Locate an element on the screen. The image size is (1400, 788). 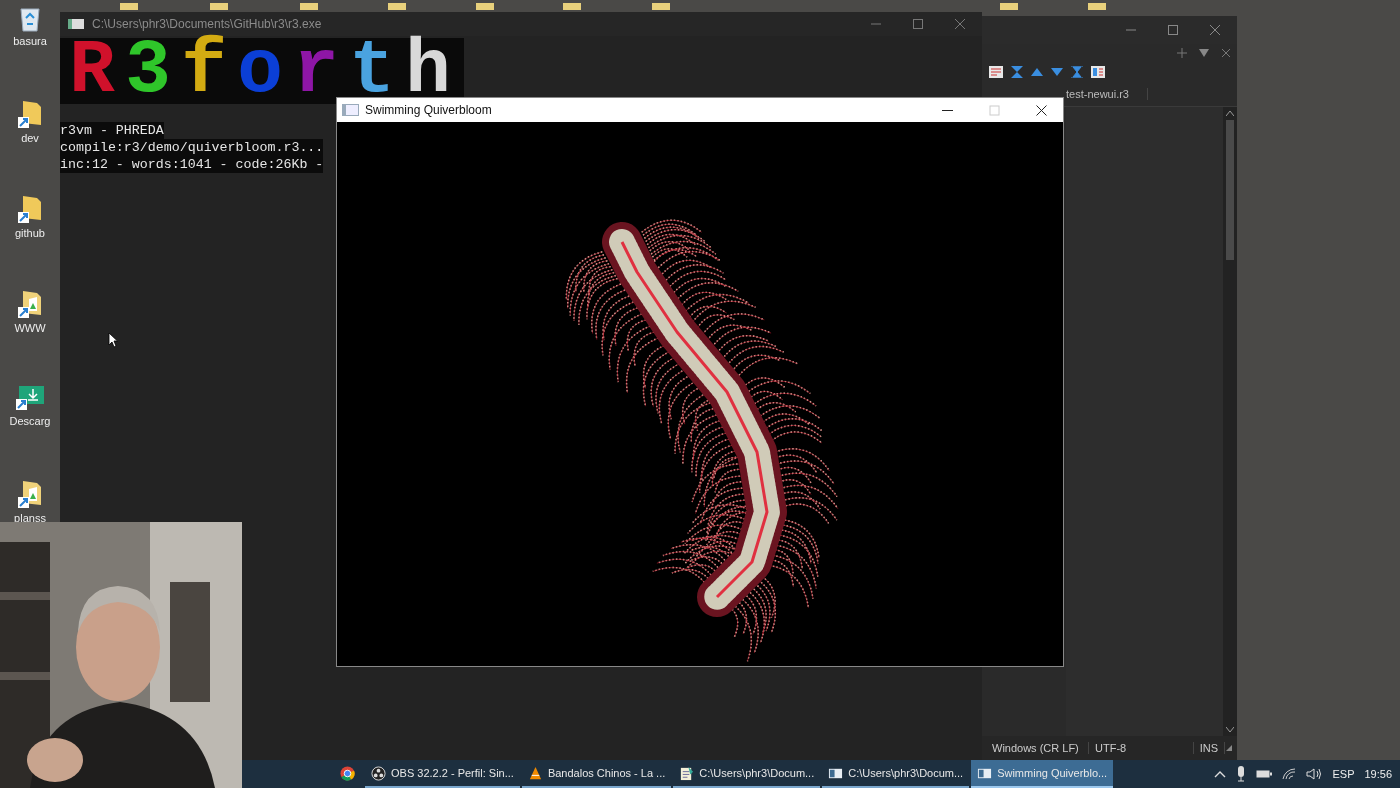
close-icon is located at coordinates (1041, 110).